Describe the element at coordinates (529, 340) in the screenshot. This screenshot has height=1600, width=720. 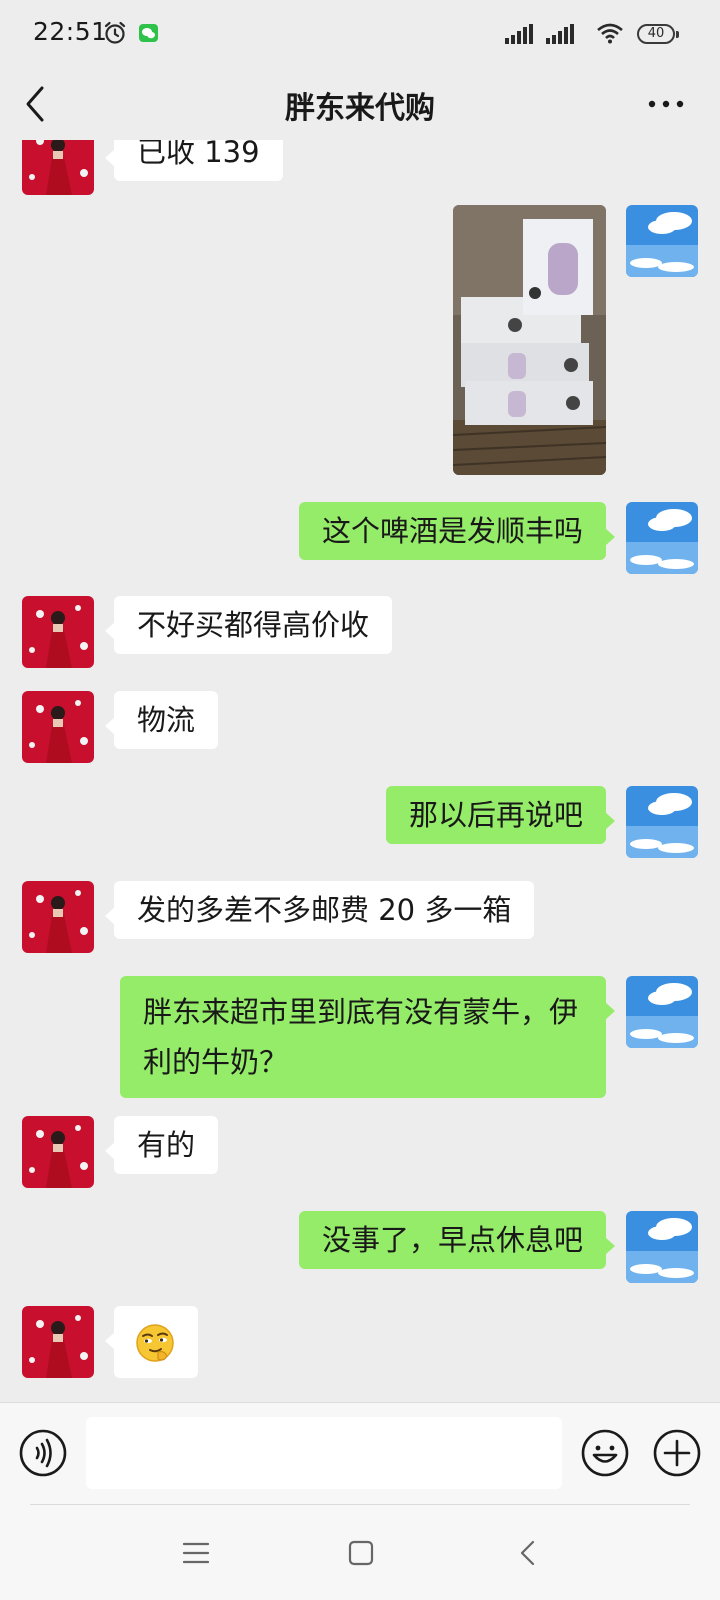
I see `image-message` at that location.